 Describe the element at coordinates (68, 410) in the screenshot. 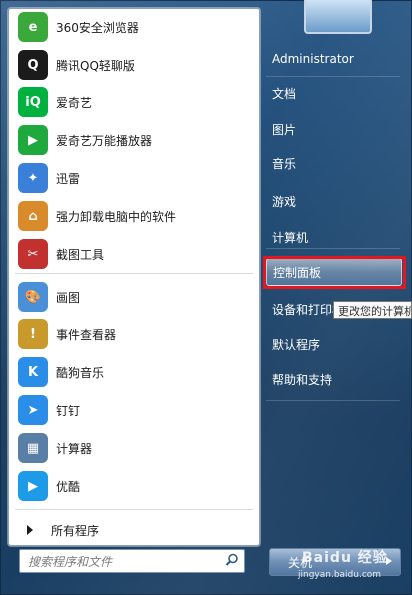

I see `program-label: 钉钉` at that location.